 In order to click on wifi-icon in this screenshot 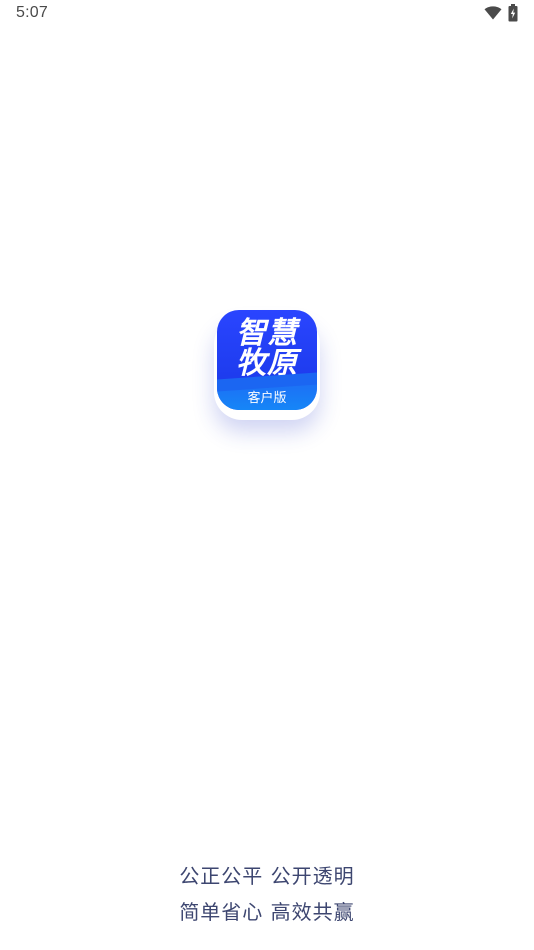, I will do `click(493, 13)`.